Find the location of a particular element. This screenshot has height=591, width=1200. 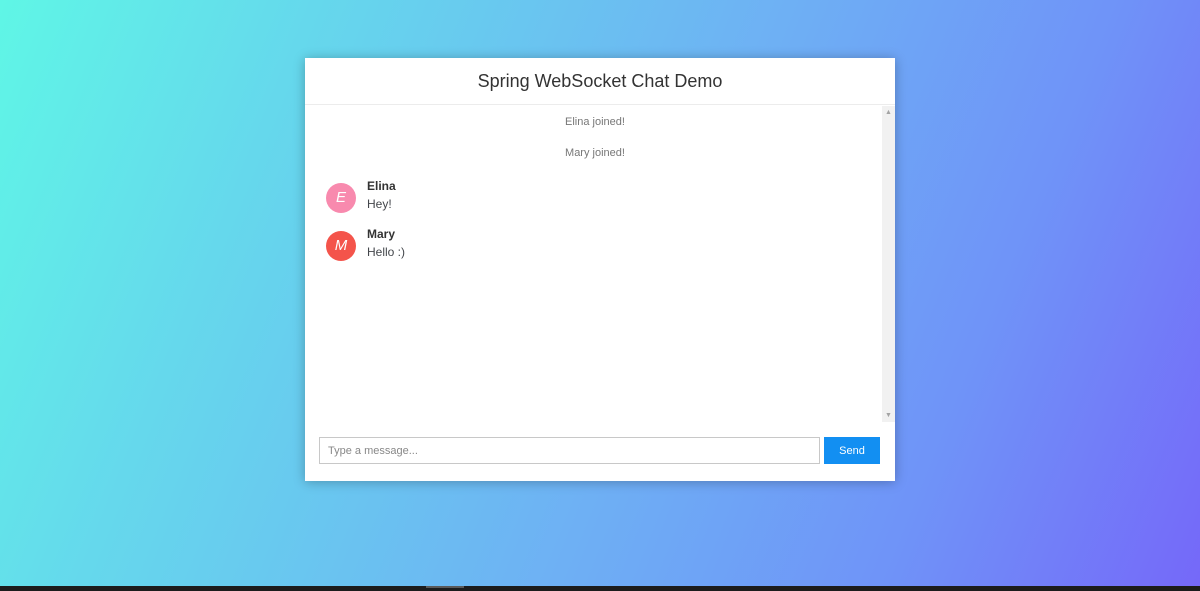

page-title: Spring WebSocket Chat Demo is located at coordinates (600, 81).